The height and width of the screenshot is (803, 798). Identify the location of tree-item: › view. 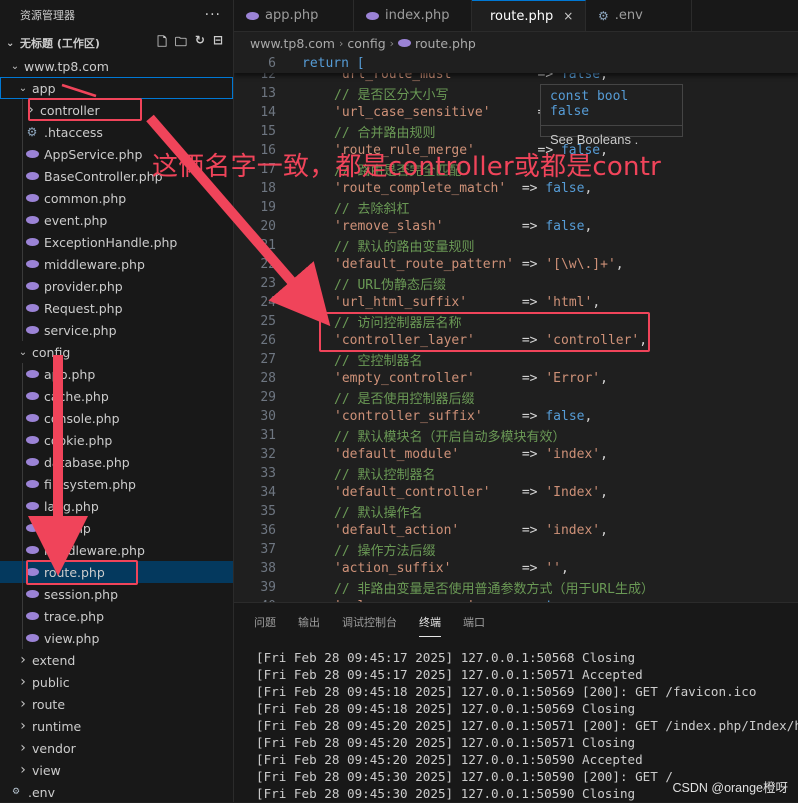
(116, 770).